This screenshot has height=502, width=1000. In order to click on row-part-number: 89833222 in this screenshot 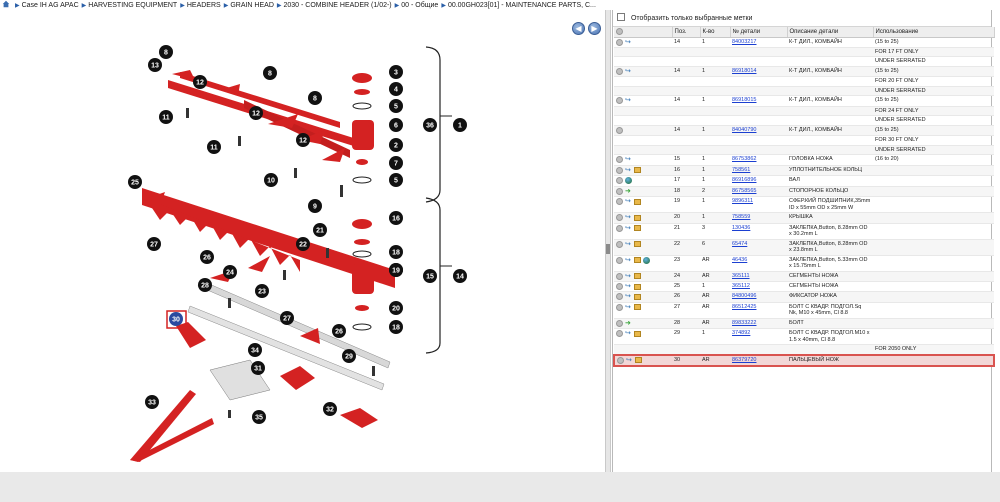, I will do `click(758, 324)`.